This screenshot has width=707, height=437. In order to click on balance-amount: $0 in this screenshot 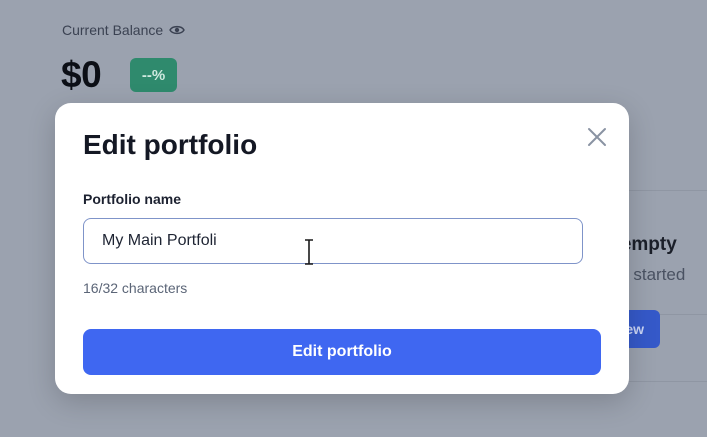, I will do `click(81, 74)`.